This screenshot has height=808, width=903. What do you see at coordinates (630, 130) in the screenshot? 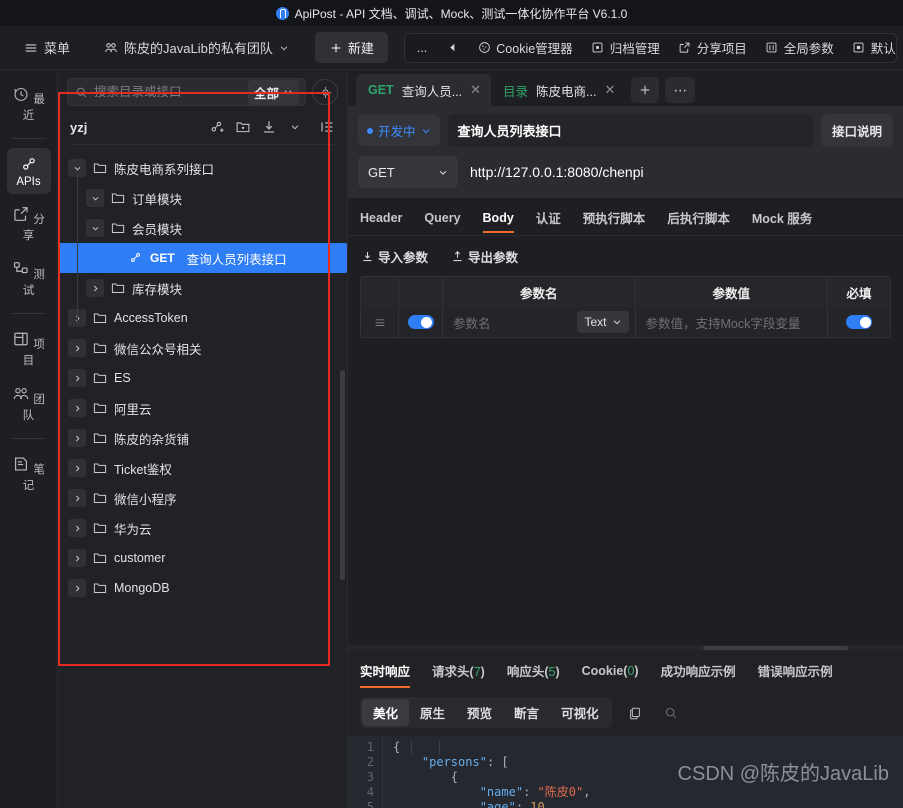
I see `request-name-input: 查询人员列表接口` at bounding box center [630, 130].